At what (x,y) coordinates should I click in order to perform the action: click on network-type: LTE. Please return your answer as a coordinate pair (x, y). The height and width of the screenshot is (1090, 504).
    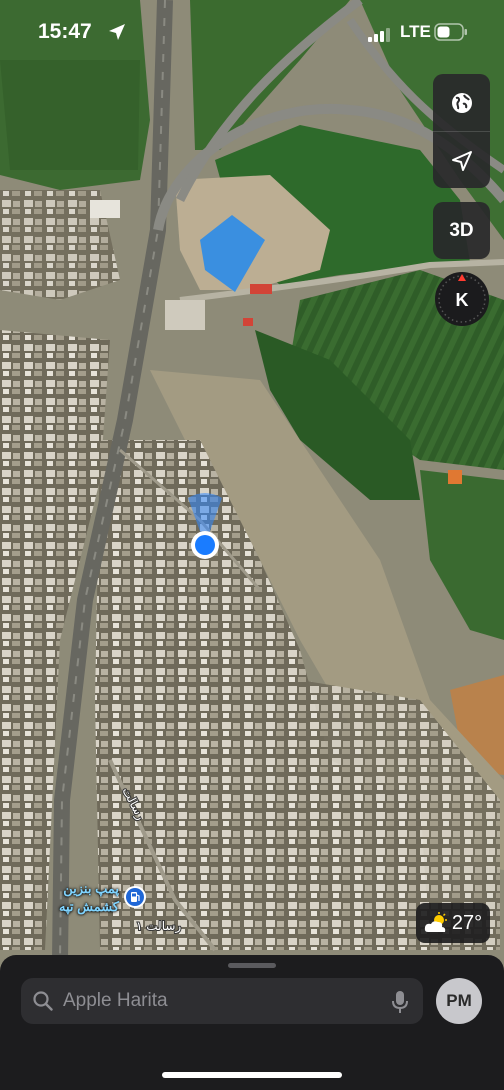
    Looking at the image, I should click on (415, 31).